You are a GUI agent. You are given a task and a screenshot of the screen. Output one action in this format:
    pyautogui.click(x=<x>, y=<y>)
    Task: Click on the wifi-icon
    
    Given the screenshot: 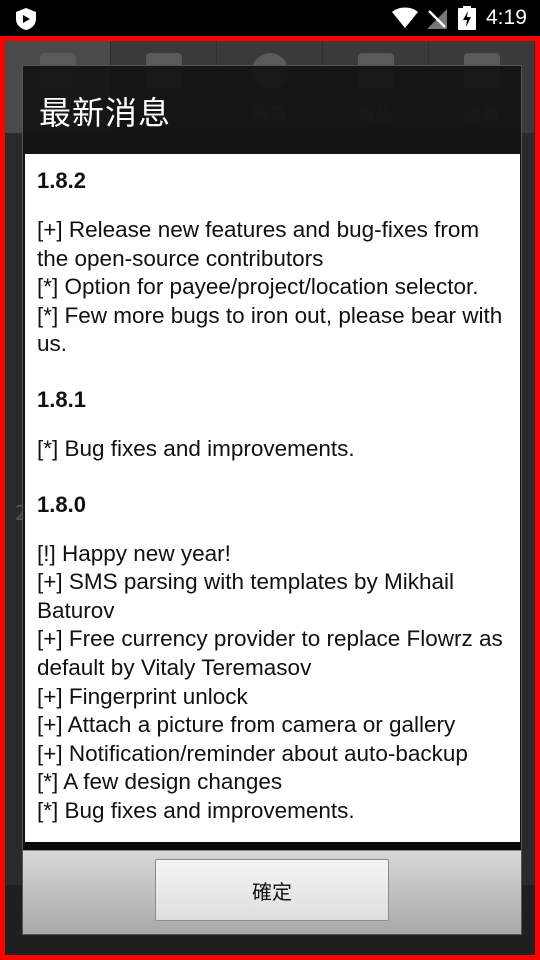 What is the action you would take?
    pyautogui.click(x=405, y=17)
    